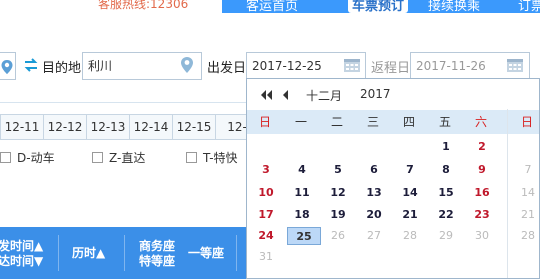 The width and height of the screenshot is (540, 279). I want to click on date-tab: 12-15, so click(194, 127).